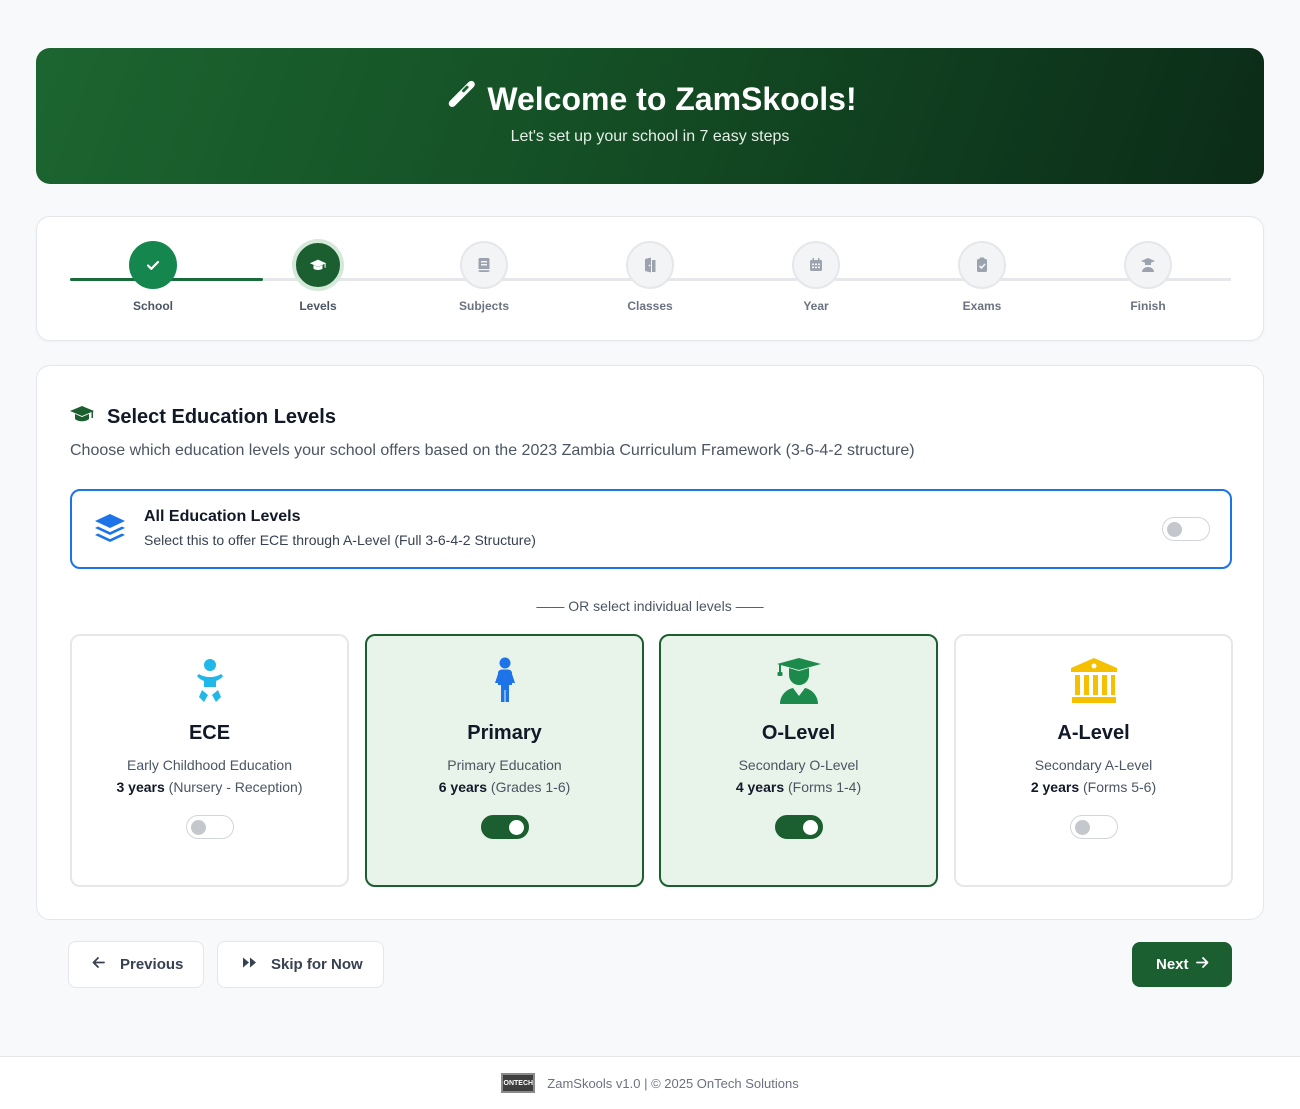 This screenshot has height=1109, width=1300. Describe the element at coordinates (1055, 787) in the screenshot. I see `level-years: 2 years` at that location.